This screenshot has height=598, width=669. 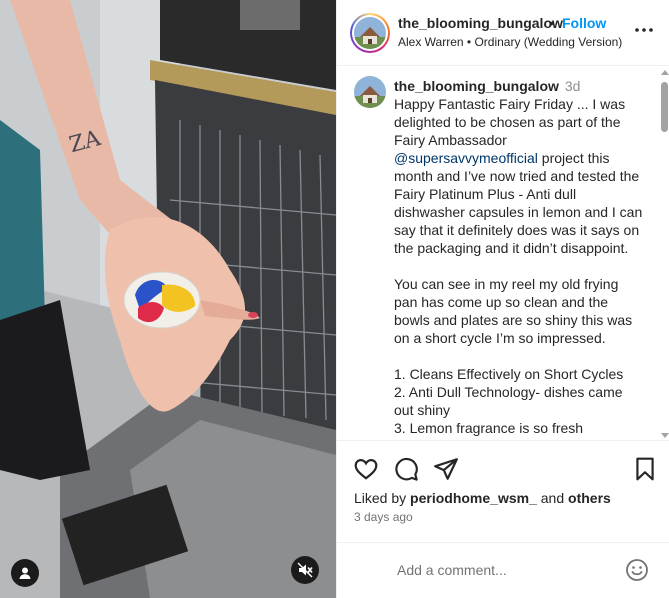 I want to click on post-date: 3 days ago, so click(x=383, y=517).